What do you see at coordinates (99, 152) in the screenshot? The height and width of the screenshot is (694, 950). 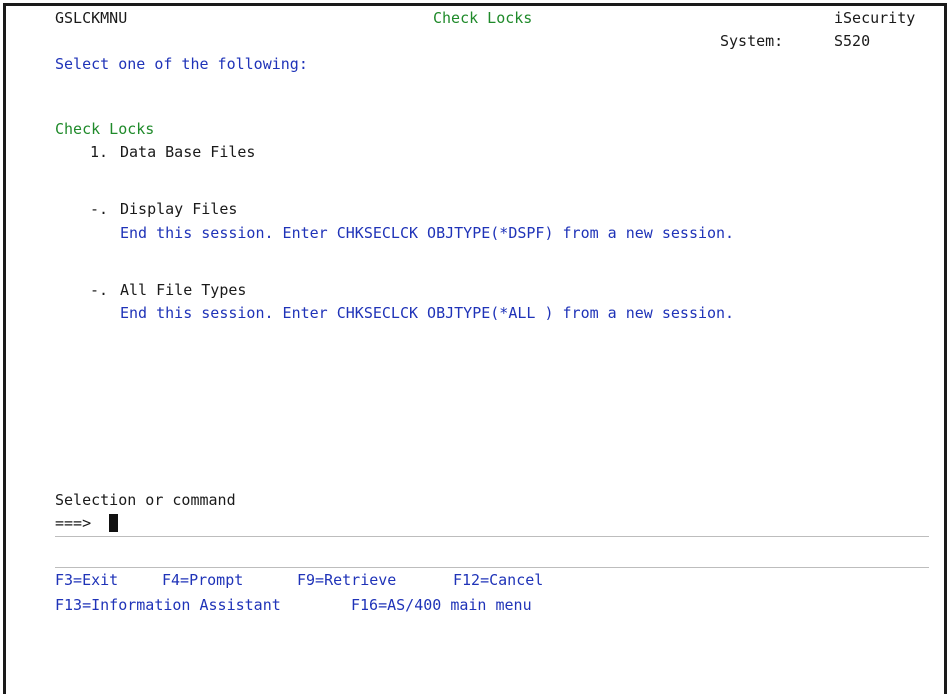 I see `option-number: 1.` at bounding box center [99, 152].